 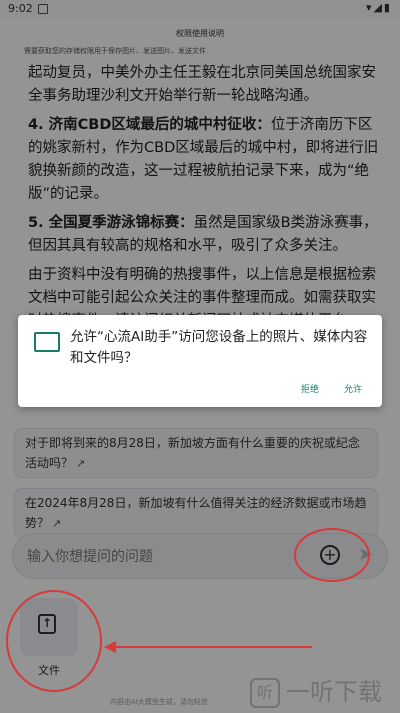 What do you see at coordinates (110, 647) in the screenshot?
I see `annotation-arrow-head` at bounding box center [110, 647].